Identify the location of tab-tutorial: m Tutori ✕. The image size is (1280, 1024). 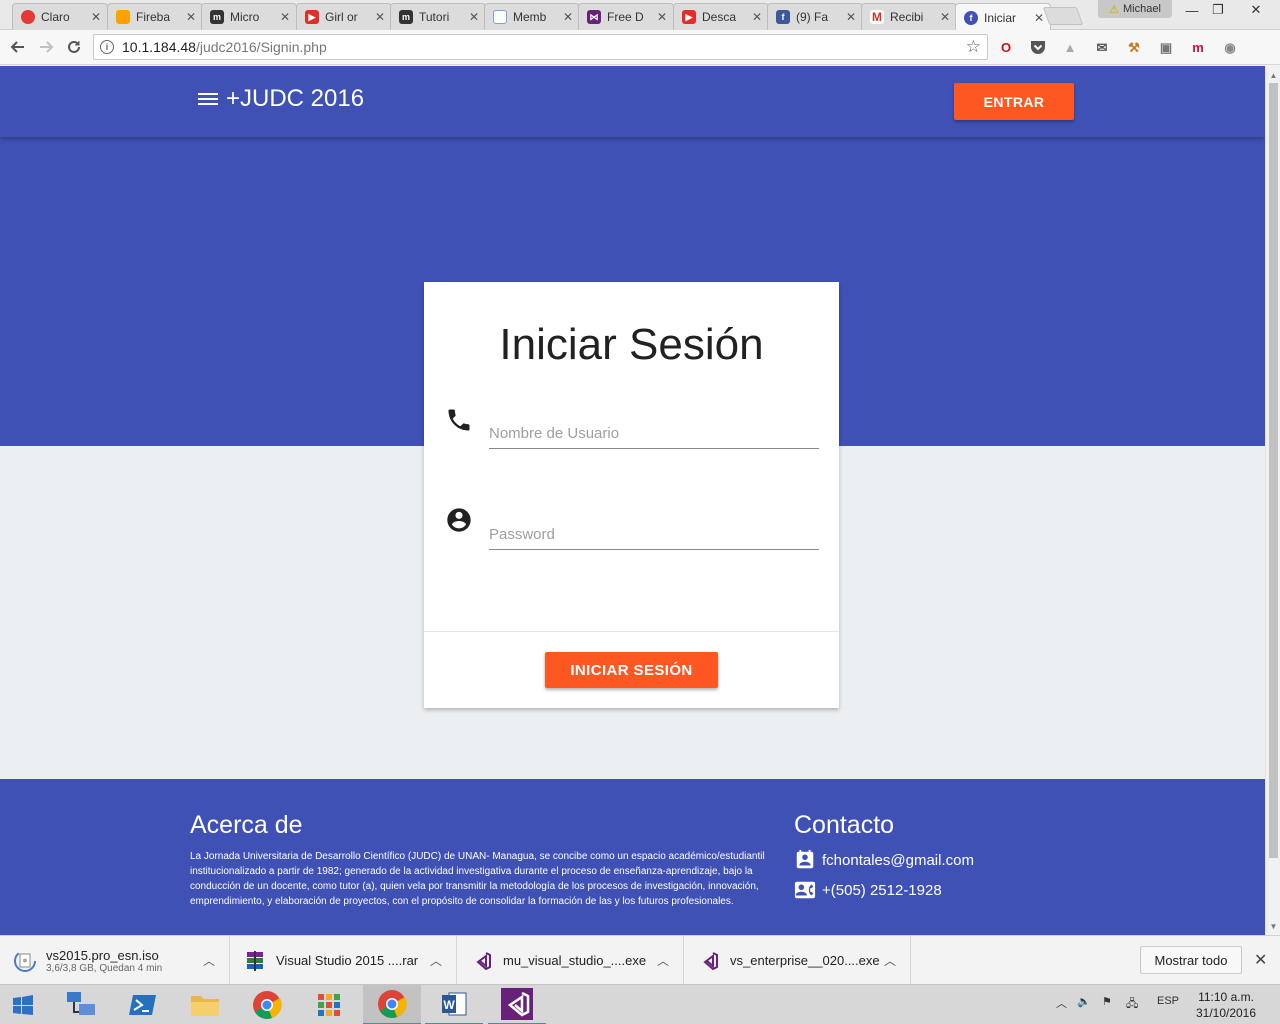
(438, 16).